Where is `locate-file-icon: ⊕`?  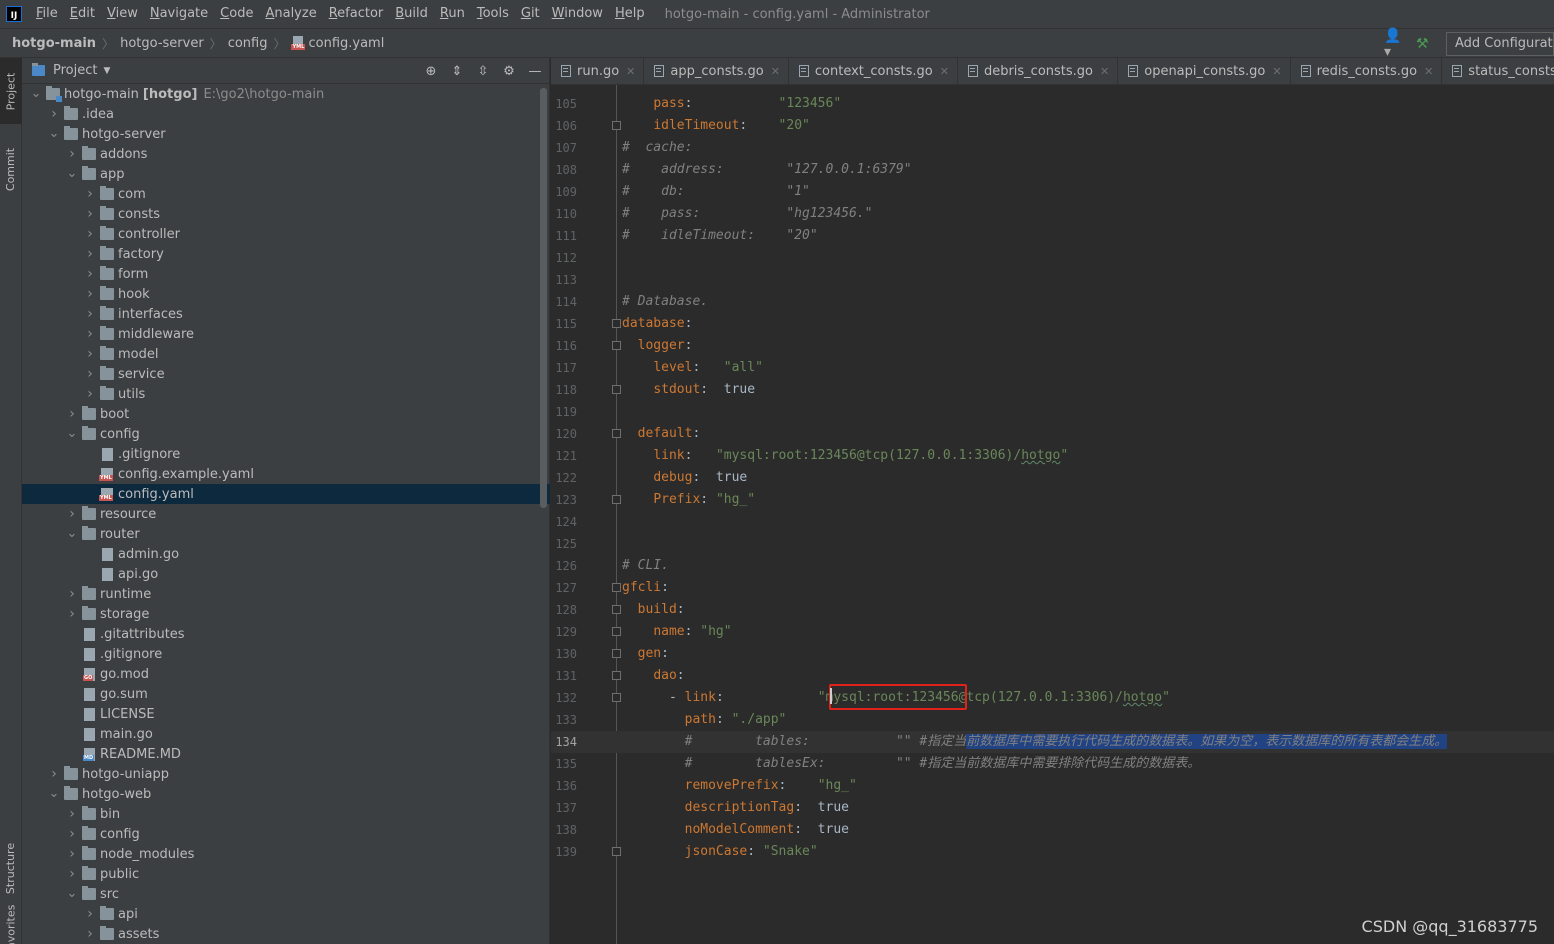 locate-file-icon: ⊕ is located at coordinates (431, 71).